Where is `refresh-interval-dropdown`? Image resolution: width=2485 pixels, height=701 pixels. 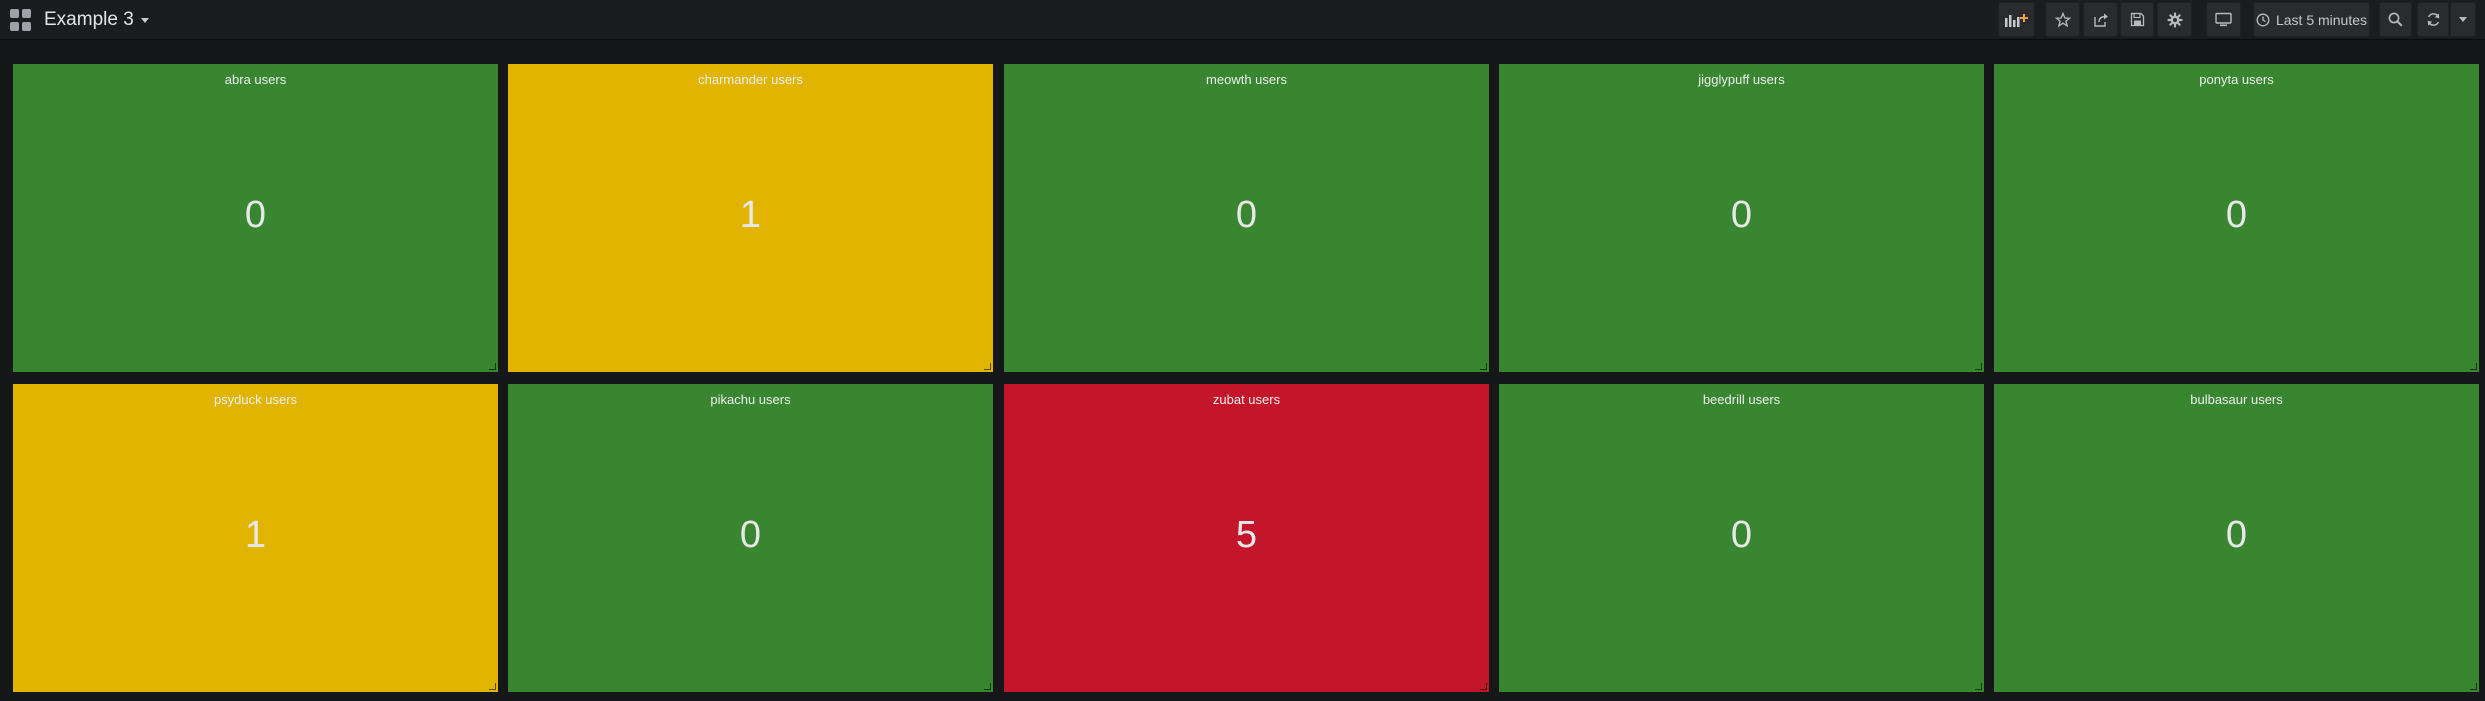
refresh-interval-dropdown is located at coordinates (2463, 19).